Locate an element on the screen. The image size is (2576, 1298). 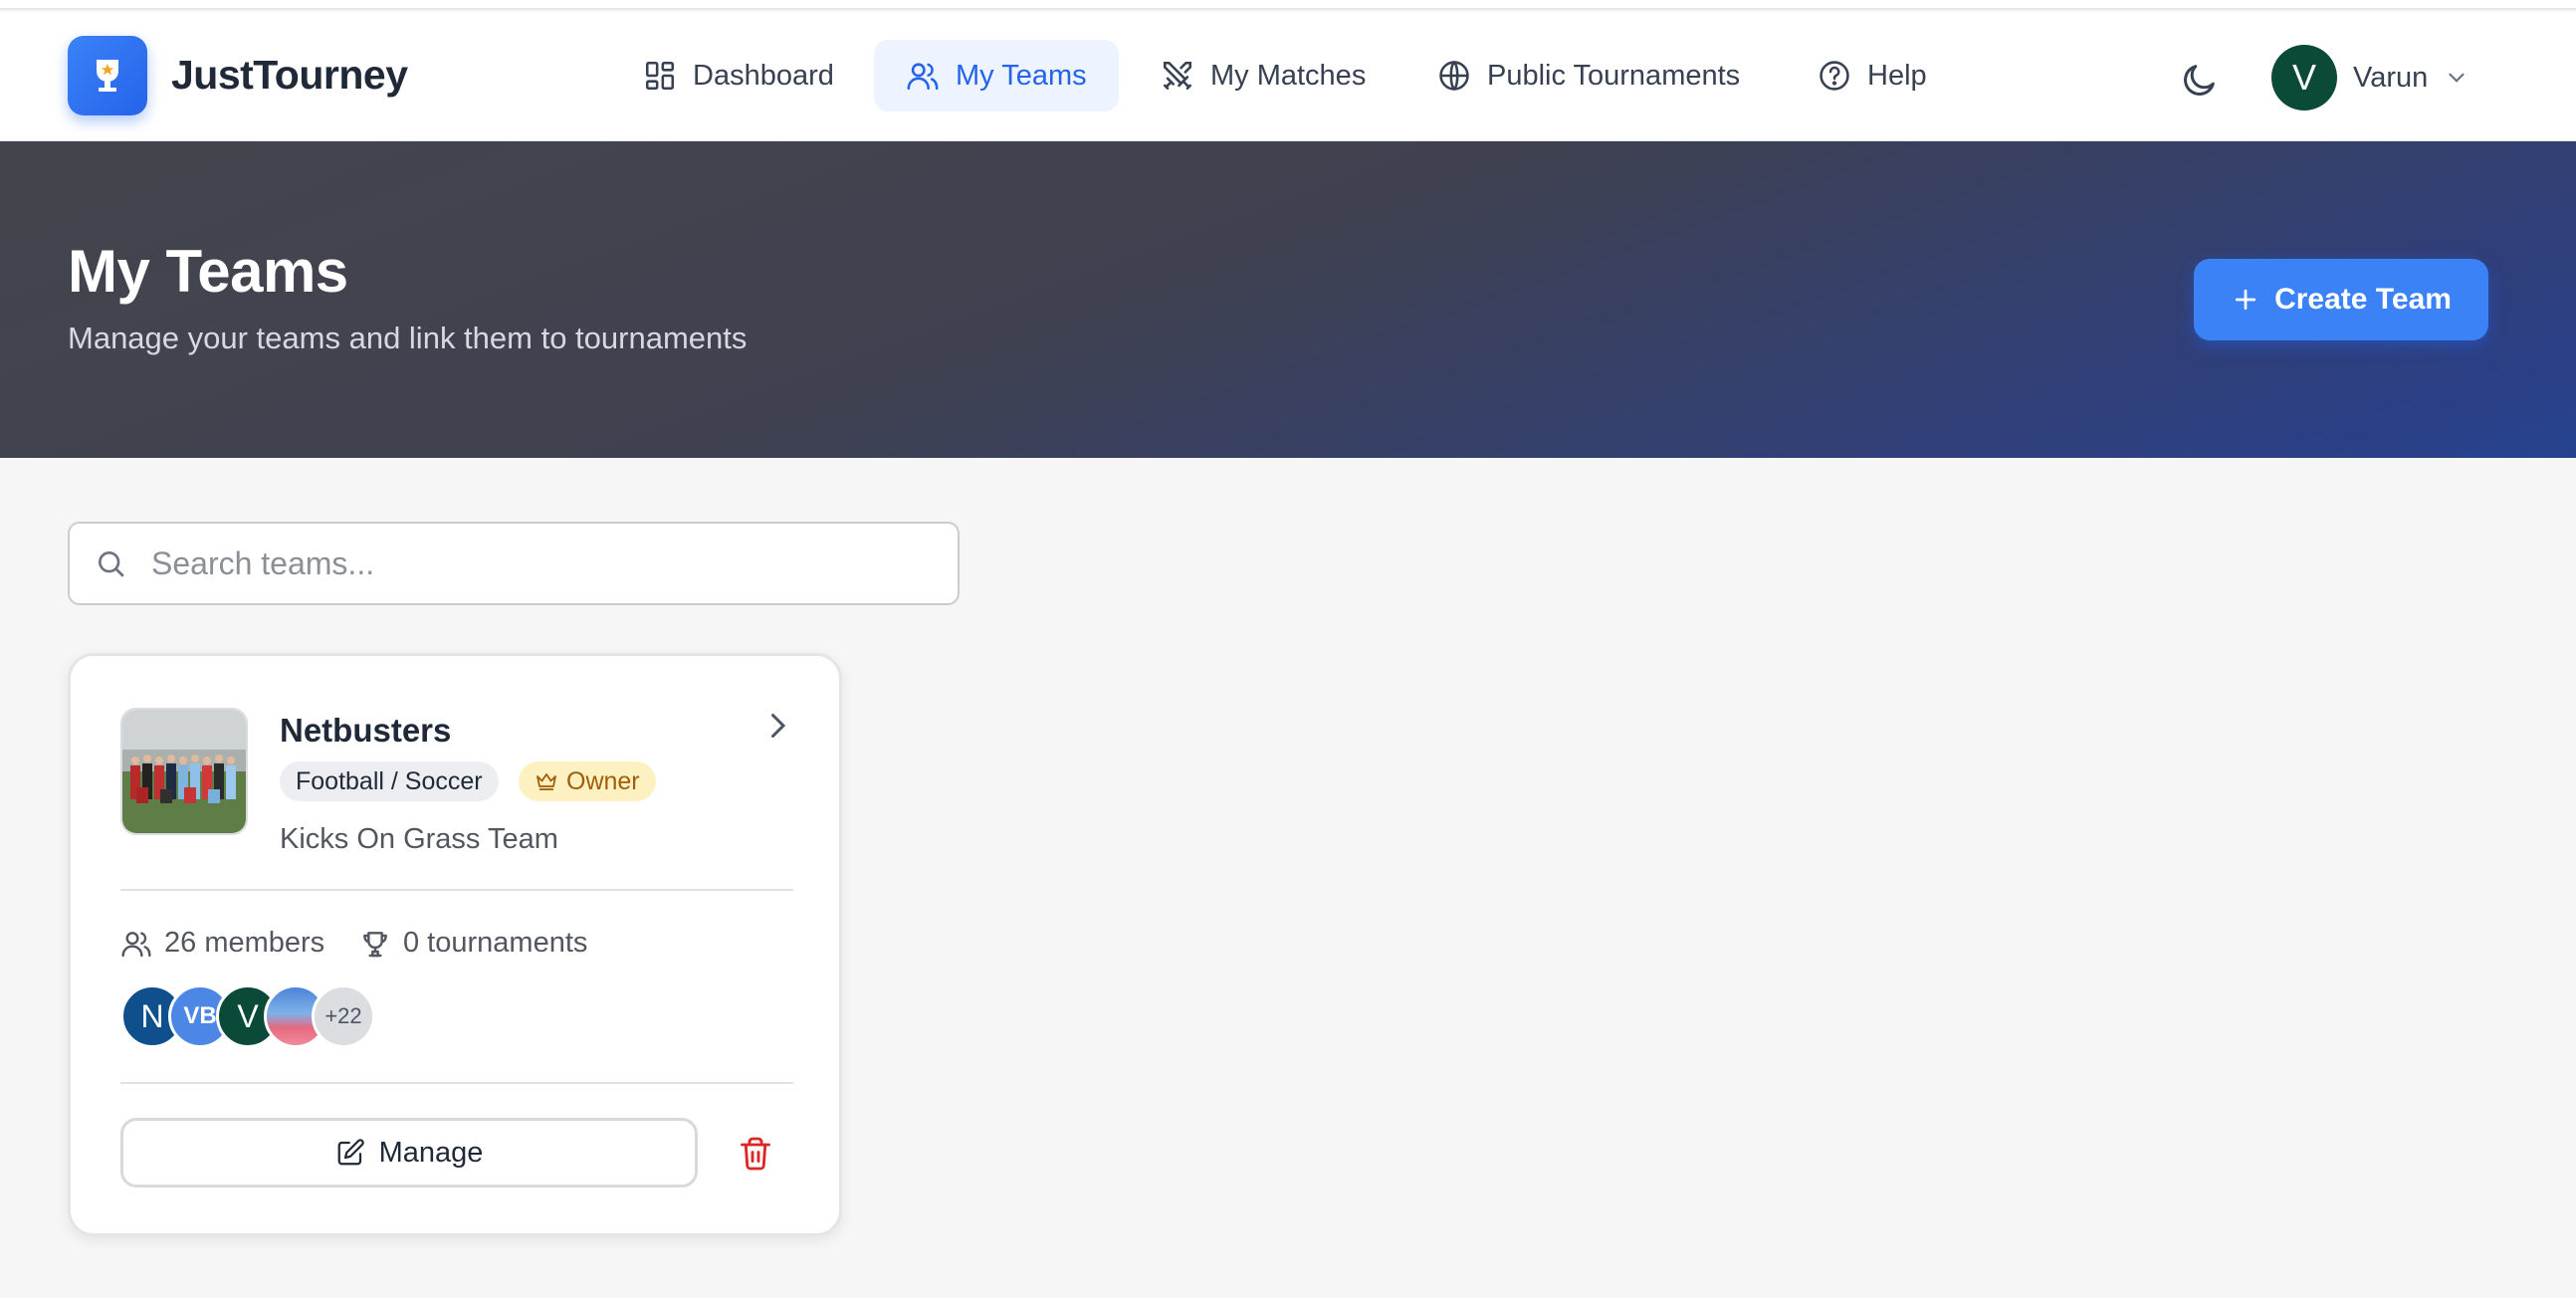
user-avatar: V is located at coordinates (2304, 77).